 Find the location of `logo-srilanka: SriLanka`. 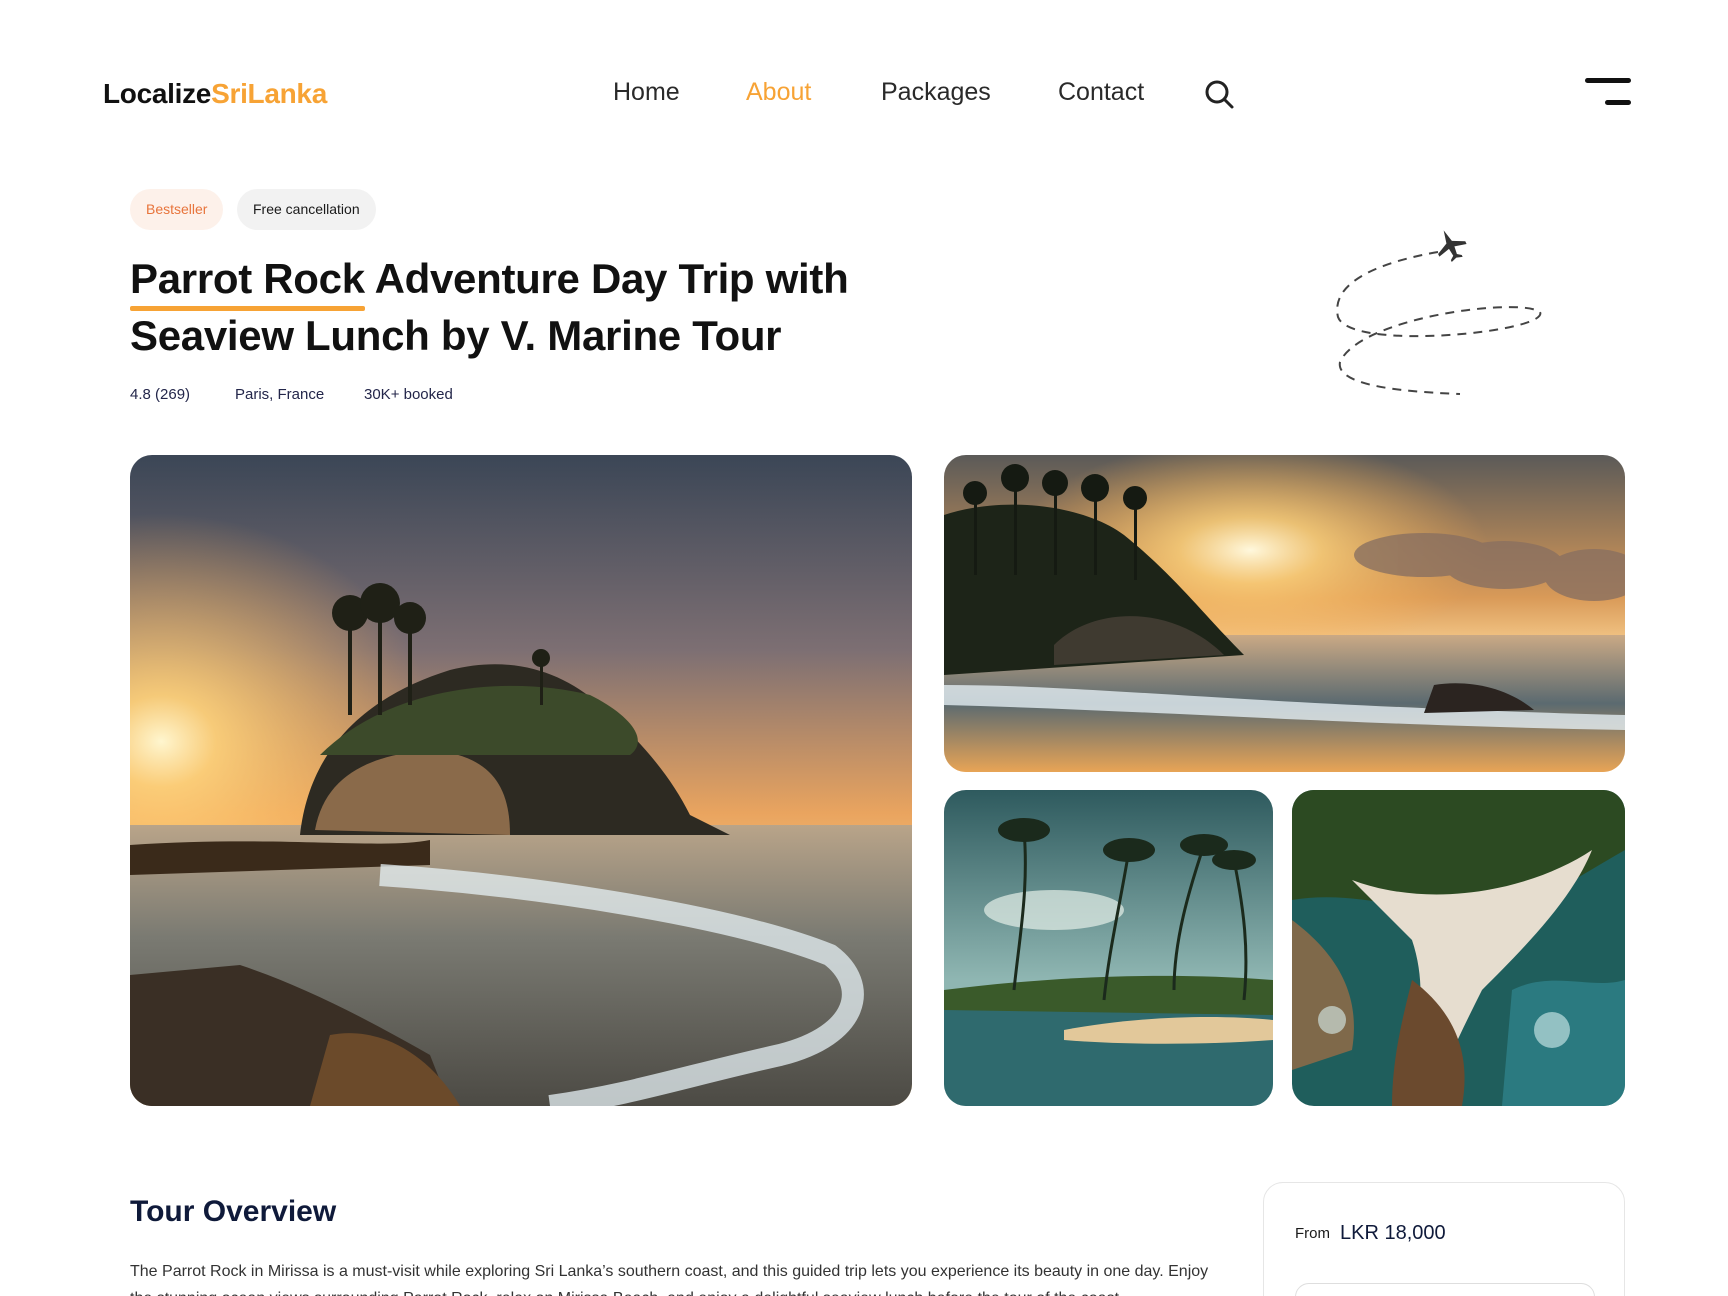

logo-srilanka: SriLanka is located at coordinates (269, 93).